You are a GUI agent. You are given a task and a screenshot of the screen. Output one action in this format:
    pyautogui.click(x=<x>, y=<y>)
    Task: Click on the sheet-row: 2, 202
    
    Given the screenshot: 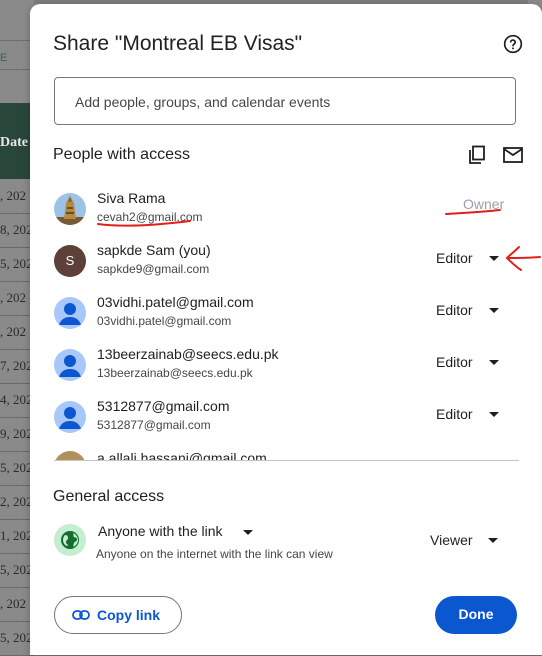 What is the action you would take?
    pyautogui.click(x=17, y=502)
    